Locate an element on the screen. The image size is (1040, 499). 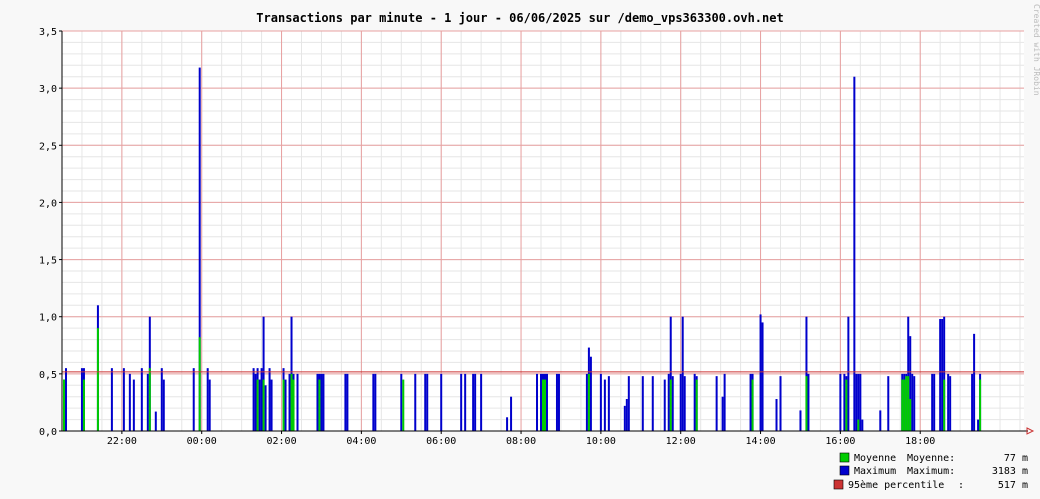
legend-swatch-maximum is located at coordinates (844, 470).